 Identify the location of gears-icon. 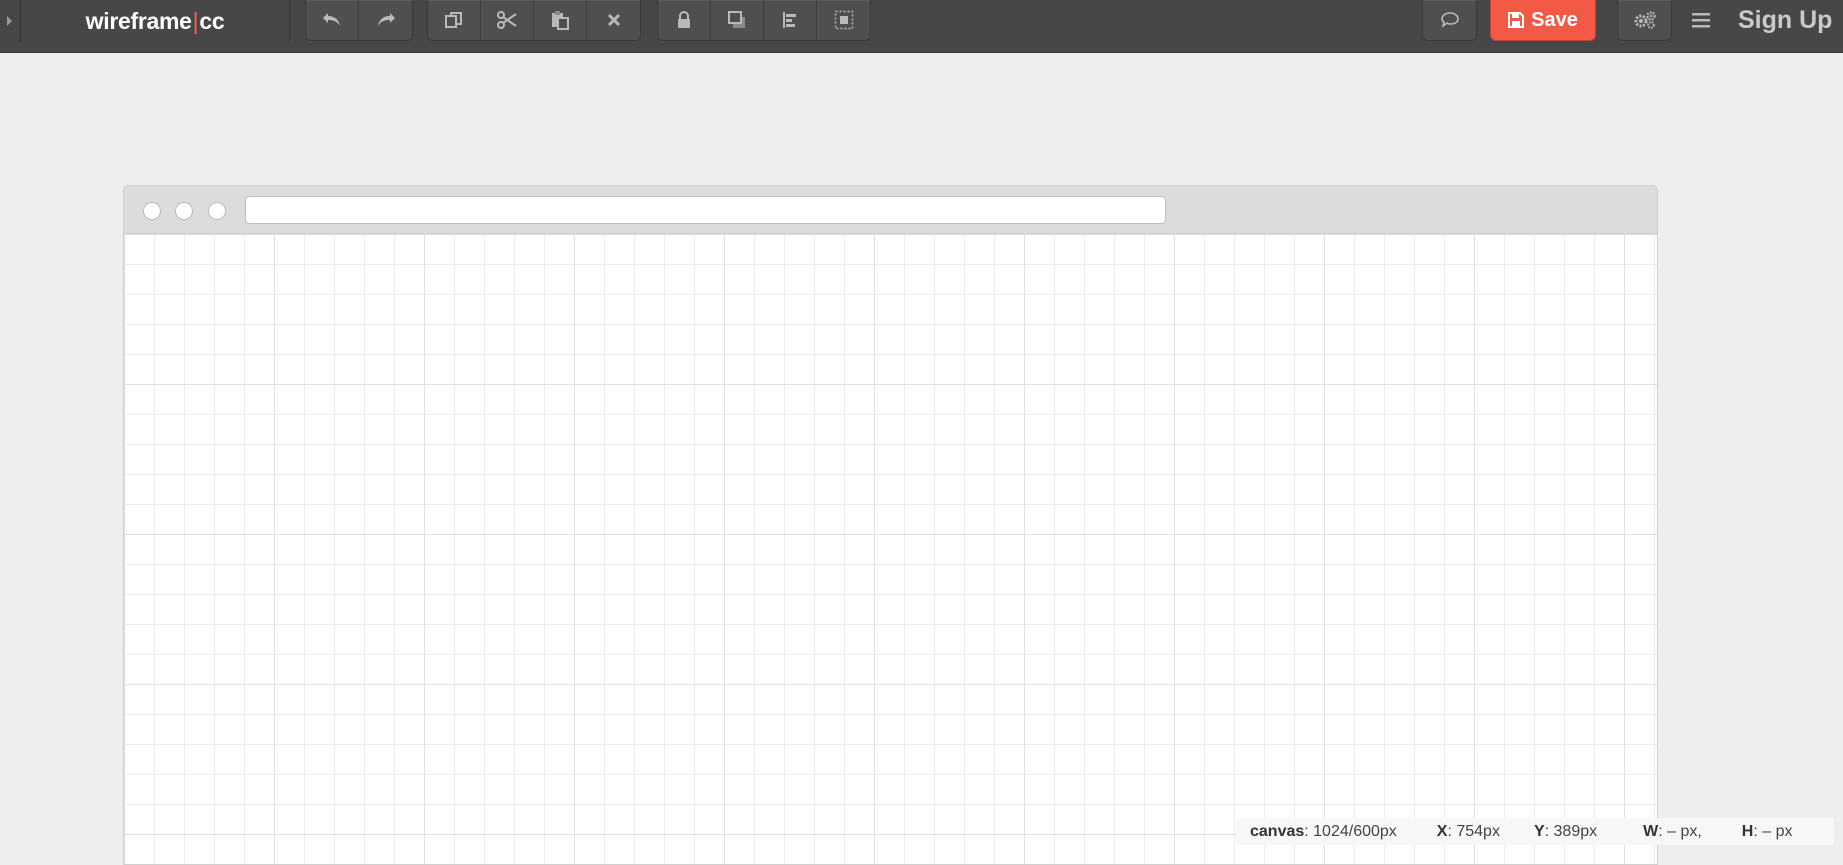
(1645, 20).